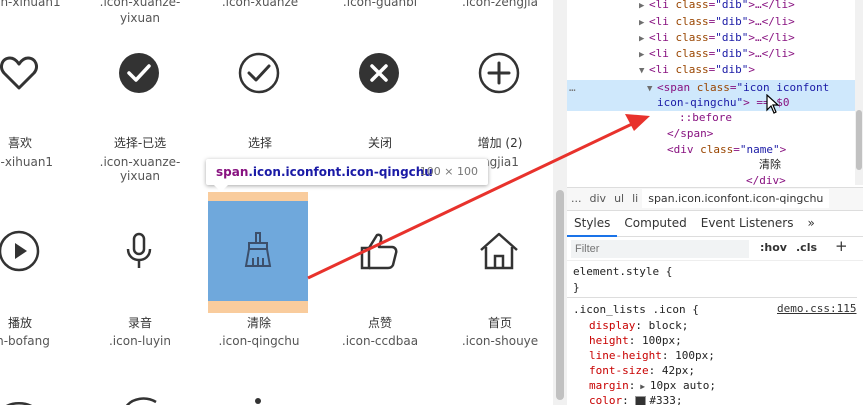 This screenshot has width=863, height=405. I want to click on dom-node-span-close: </span>, so click(690, 134).